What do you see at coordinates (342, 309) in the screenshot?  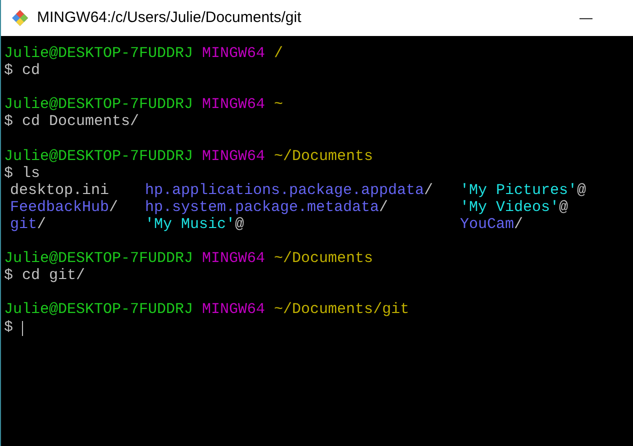 I see `prompt-path: ~/Documents/git` at bounding box center [342, 309].